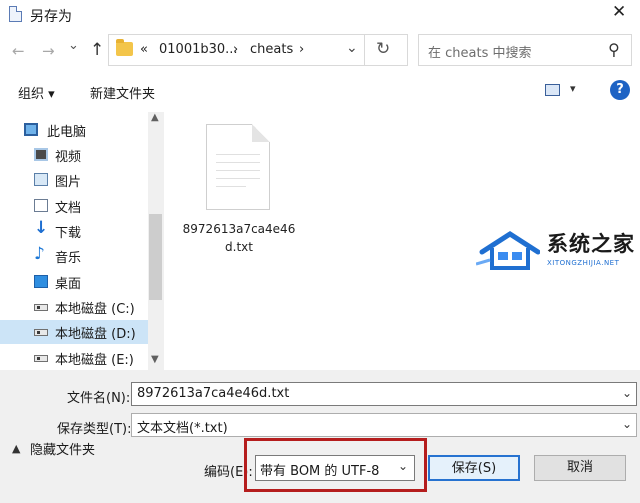 The height and width of the screenshot is (503, 640). What do you see at coordinates (261, 133) in the screenshot?
I see `file-corner-fold` at bounding box center [261, 133].